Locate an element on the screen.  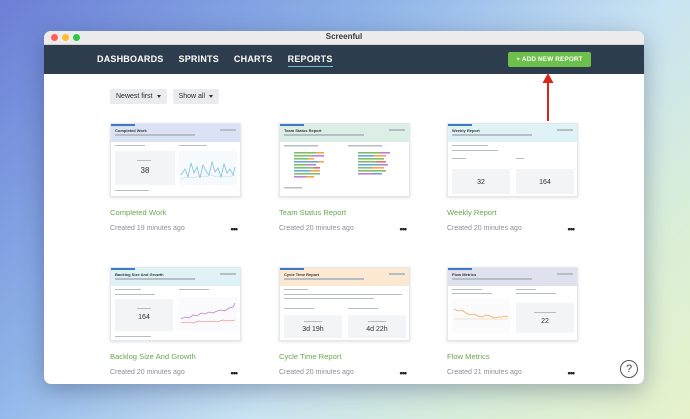
help-button: ? is located at coordinates (629, 369).